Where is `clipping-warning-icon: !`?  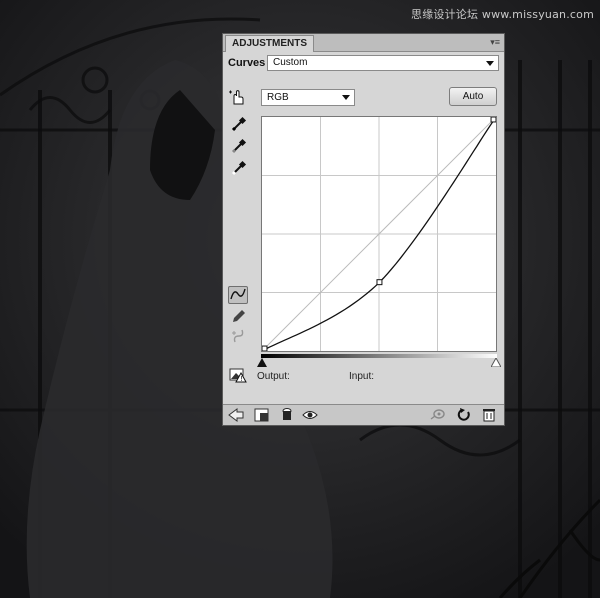 clipping-warning-icon: ! is located at coordinates (238, 376).